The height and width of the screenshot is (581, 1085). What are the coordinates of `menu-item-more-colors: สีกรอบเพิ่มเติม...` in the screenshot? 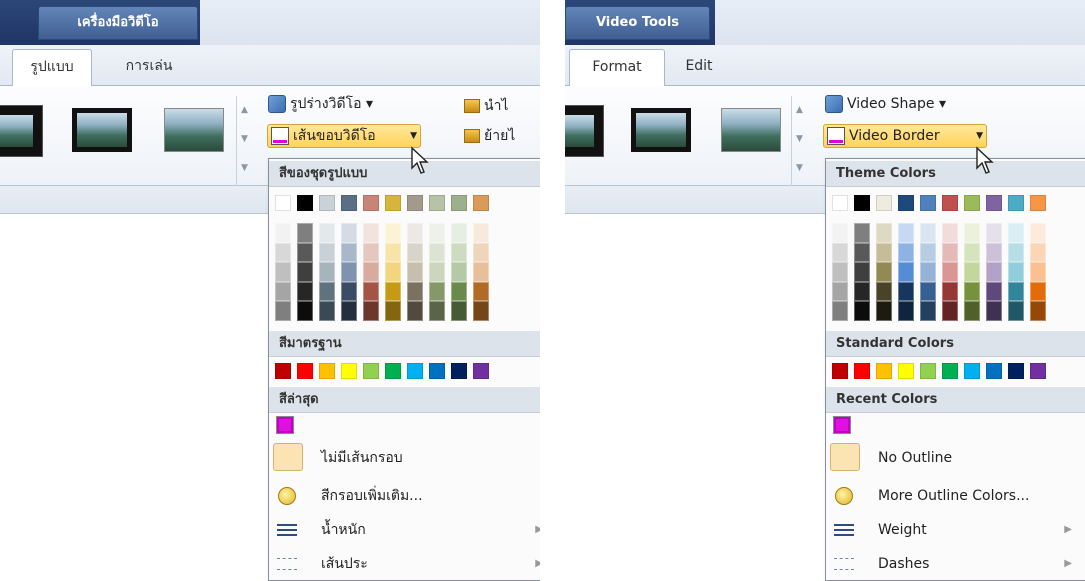 It's located at (404, 496).